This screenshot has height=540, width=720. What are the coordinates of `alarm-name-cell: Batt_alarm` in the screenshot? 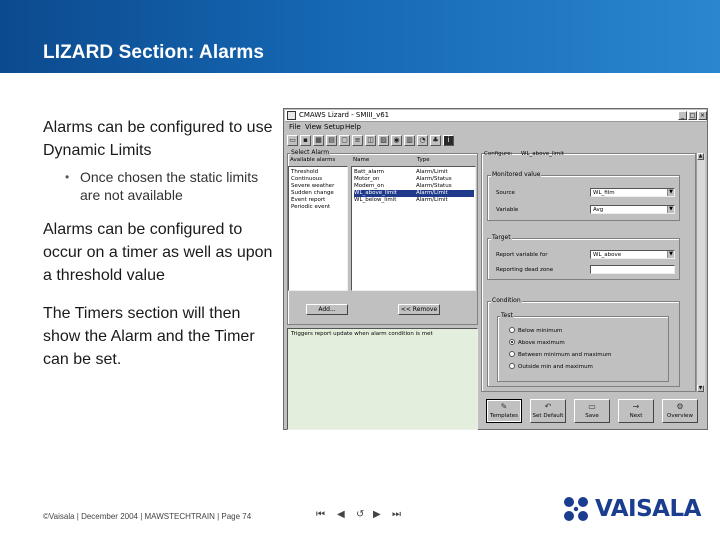 It's located at (385, 172).